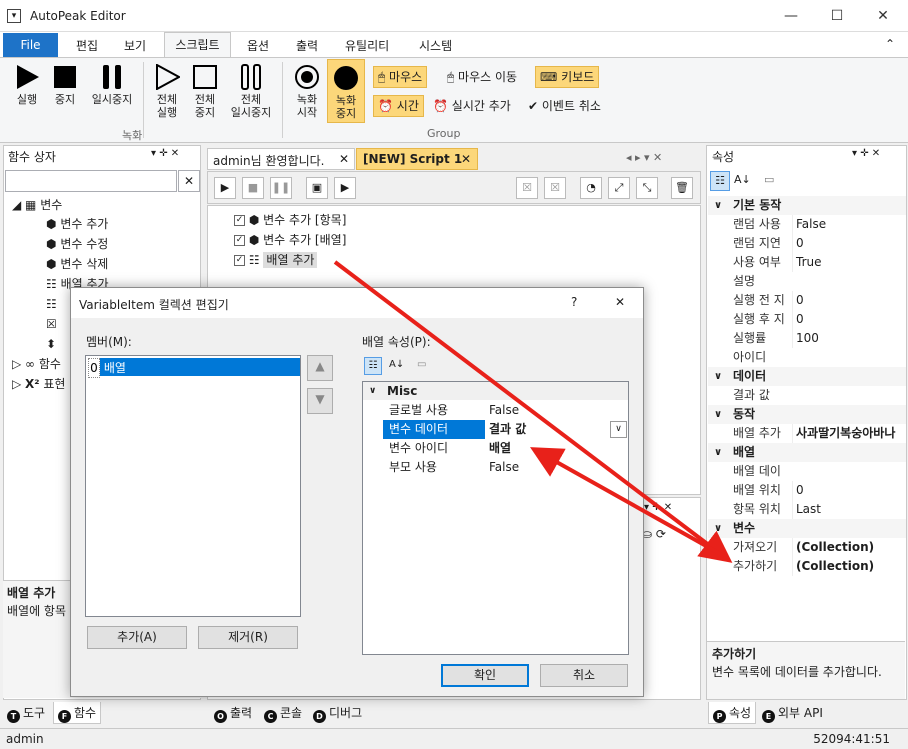 This screenshot has width=908, height=749. I want to click on arrow-to-variable-id, so click(627, 502).